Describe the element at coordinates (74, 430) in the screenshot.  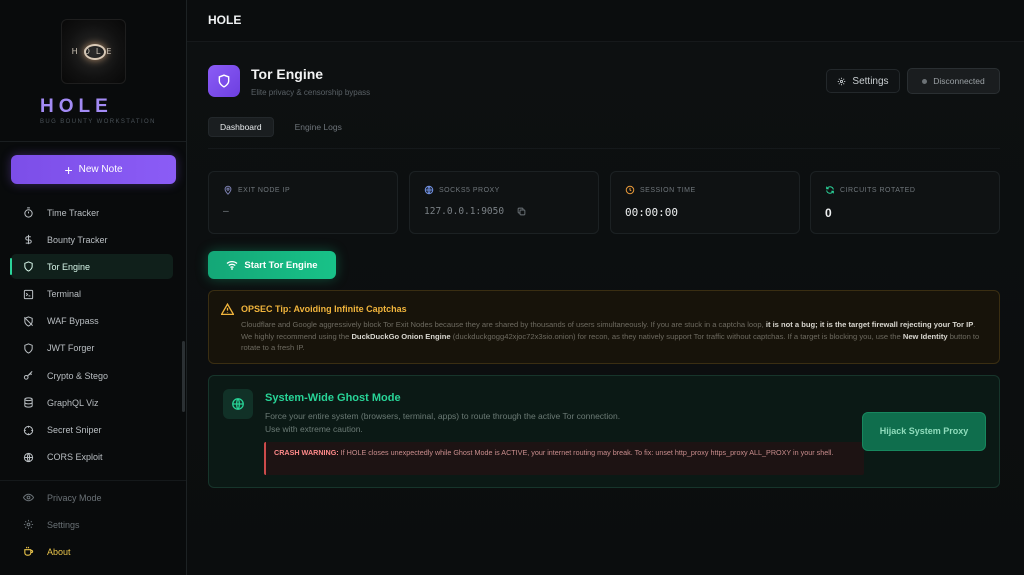
I see `sidebar-item-label: Secret Sniper` at that location.